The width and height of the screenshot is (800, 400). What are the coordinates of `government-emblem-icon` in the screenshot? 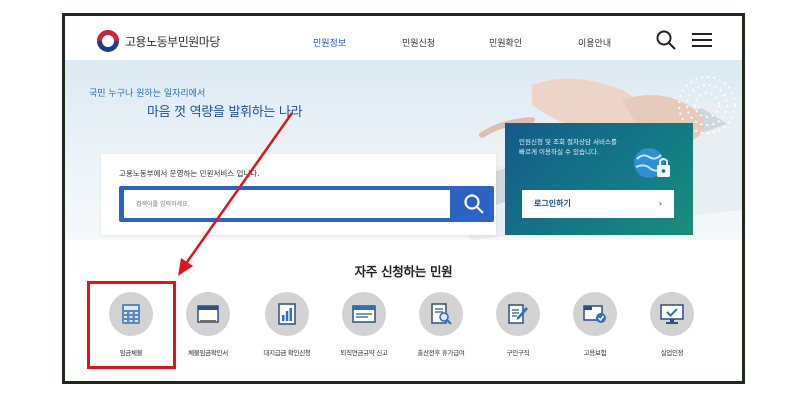 It's located at (108, 41).